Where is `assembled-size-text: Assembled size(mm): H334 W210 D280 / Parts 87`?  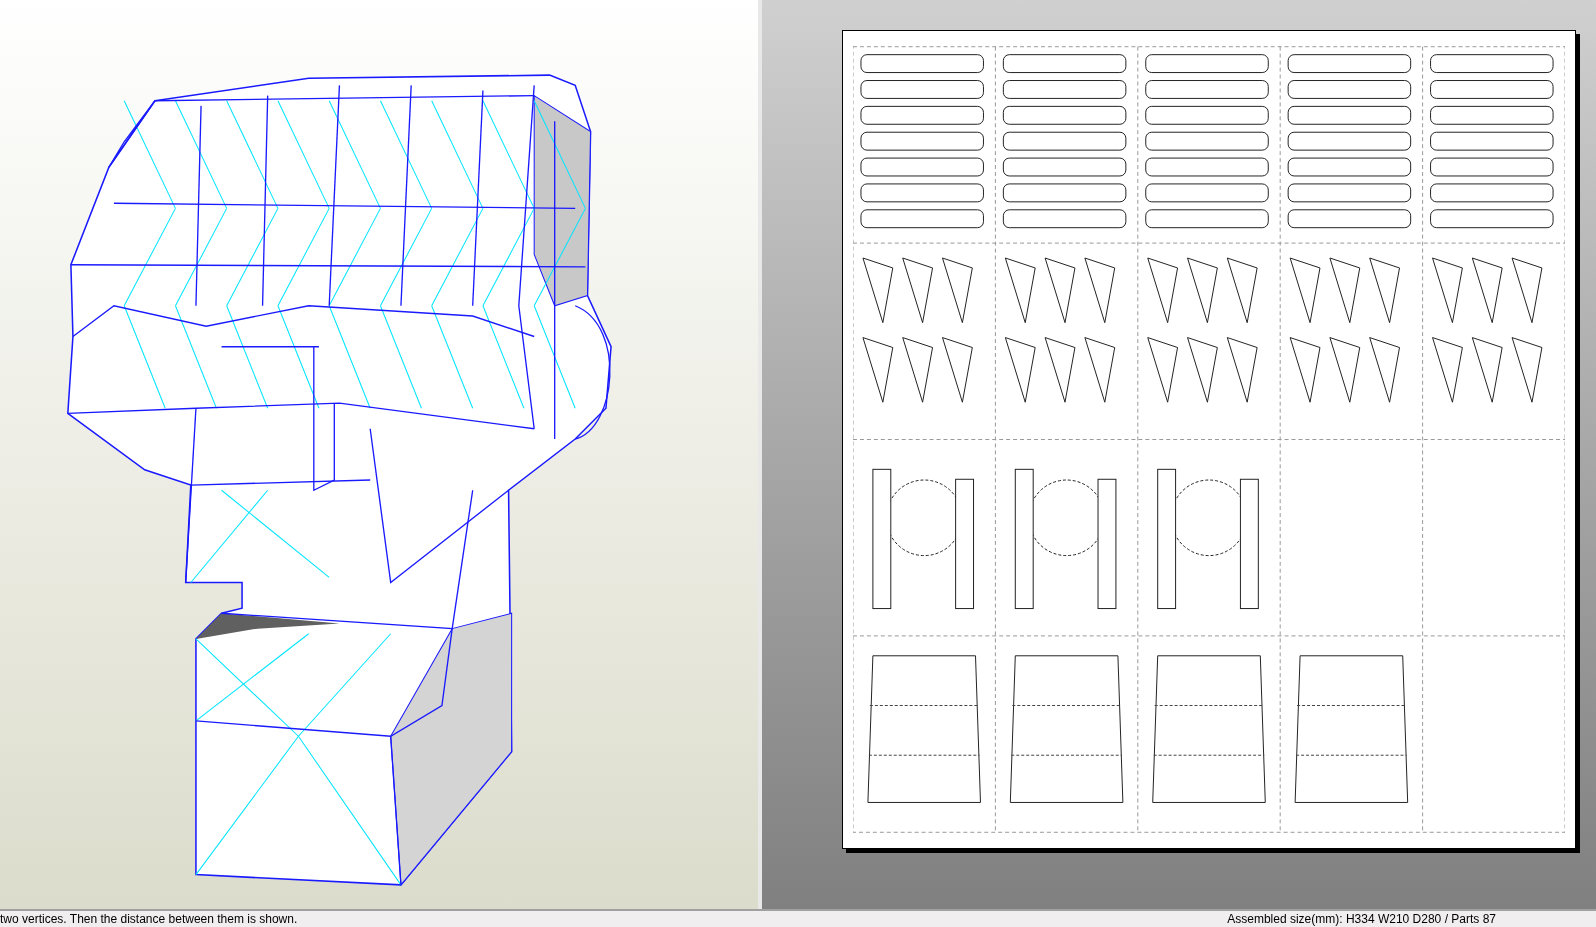 assembled-size-text: Assembled size(mm): H334 W210 D280 / Parts 87 is located at coordinates (1361, 919).